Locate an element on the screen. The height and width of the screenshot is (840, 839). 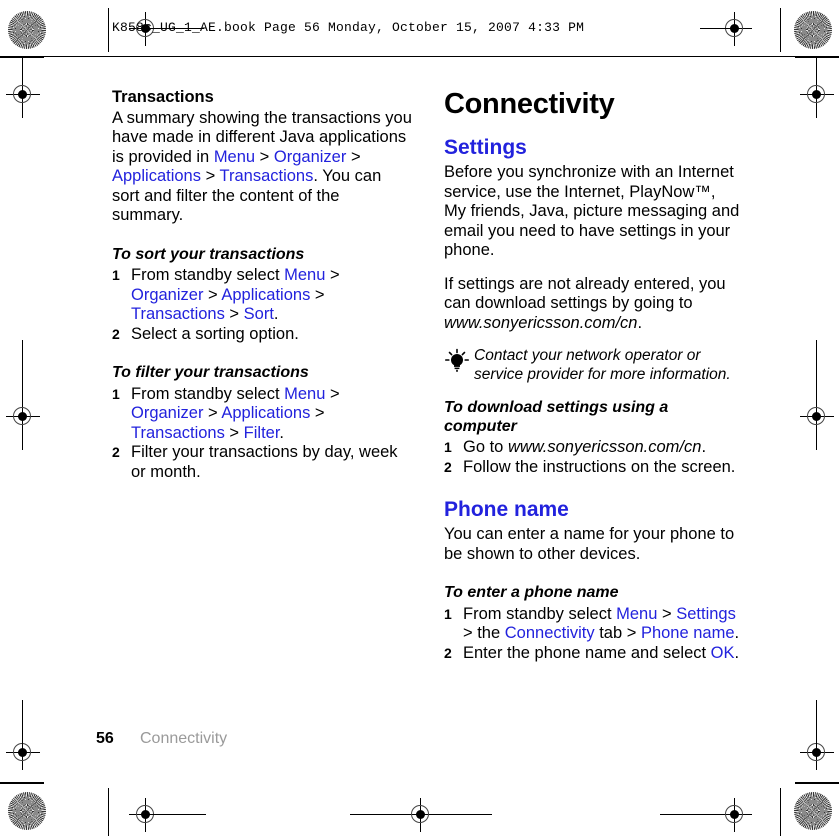
step-item: Go to www.sonyericsson.com/cn. is located at coordinates (592, 448).